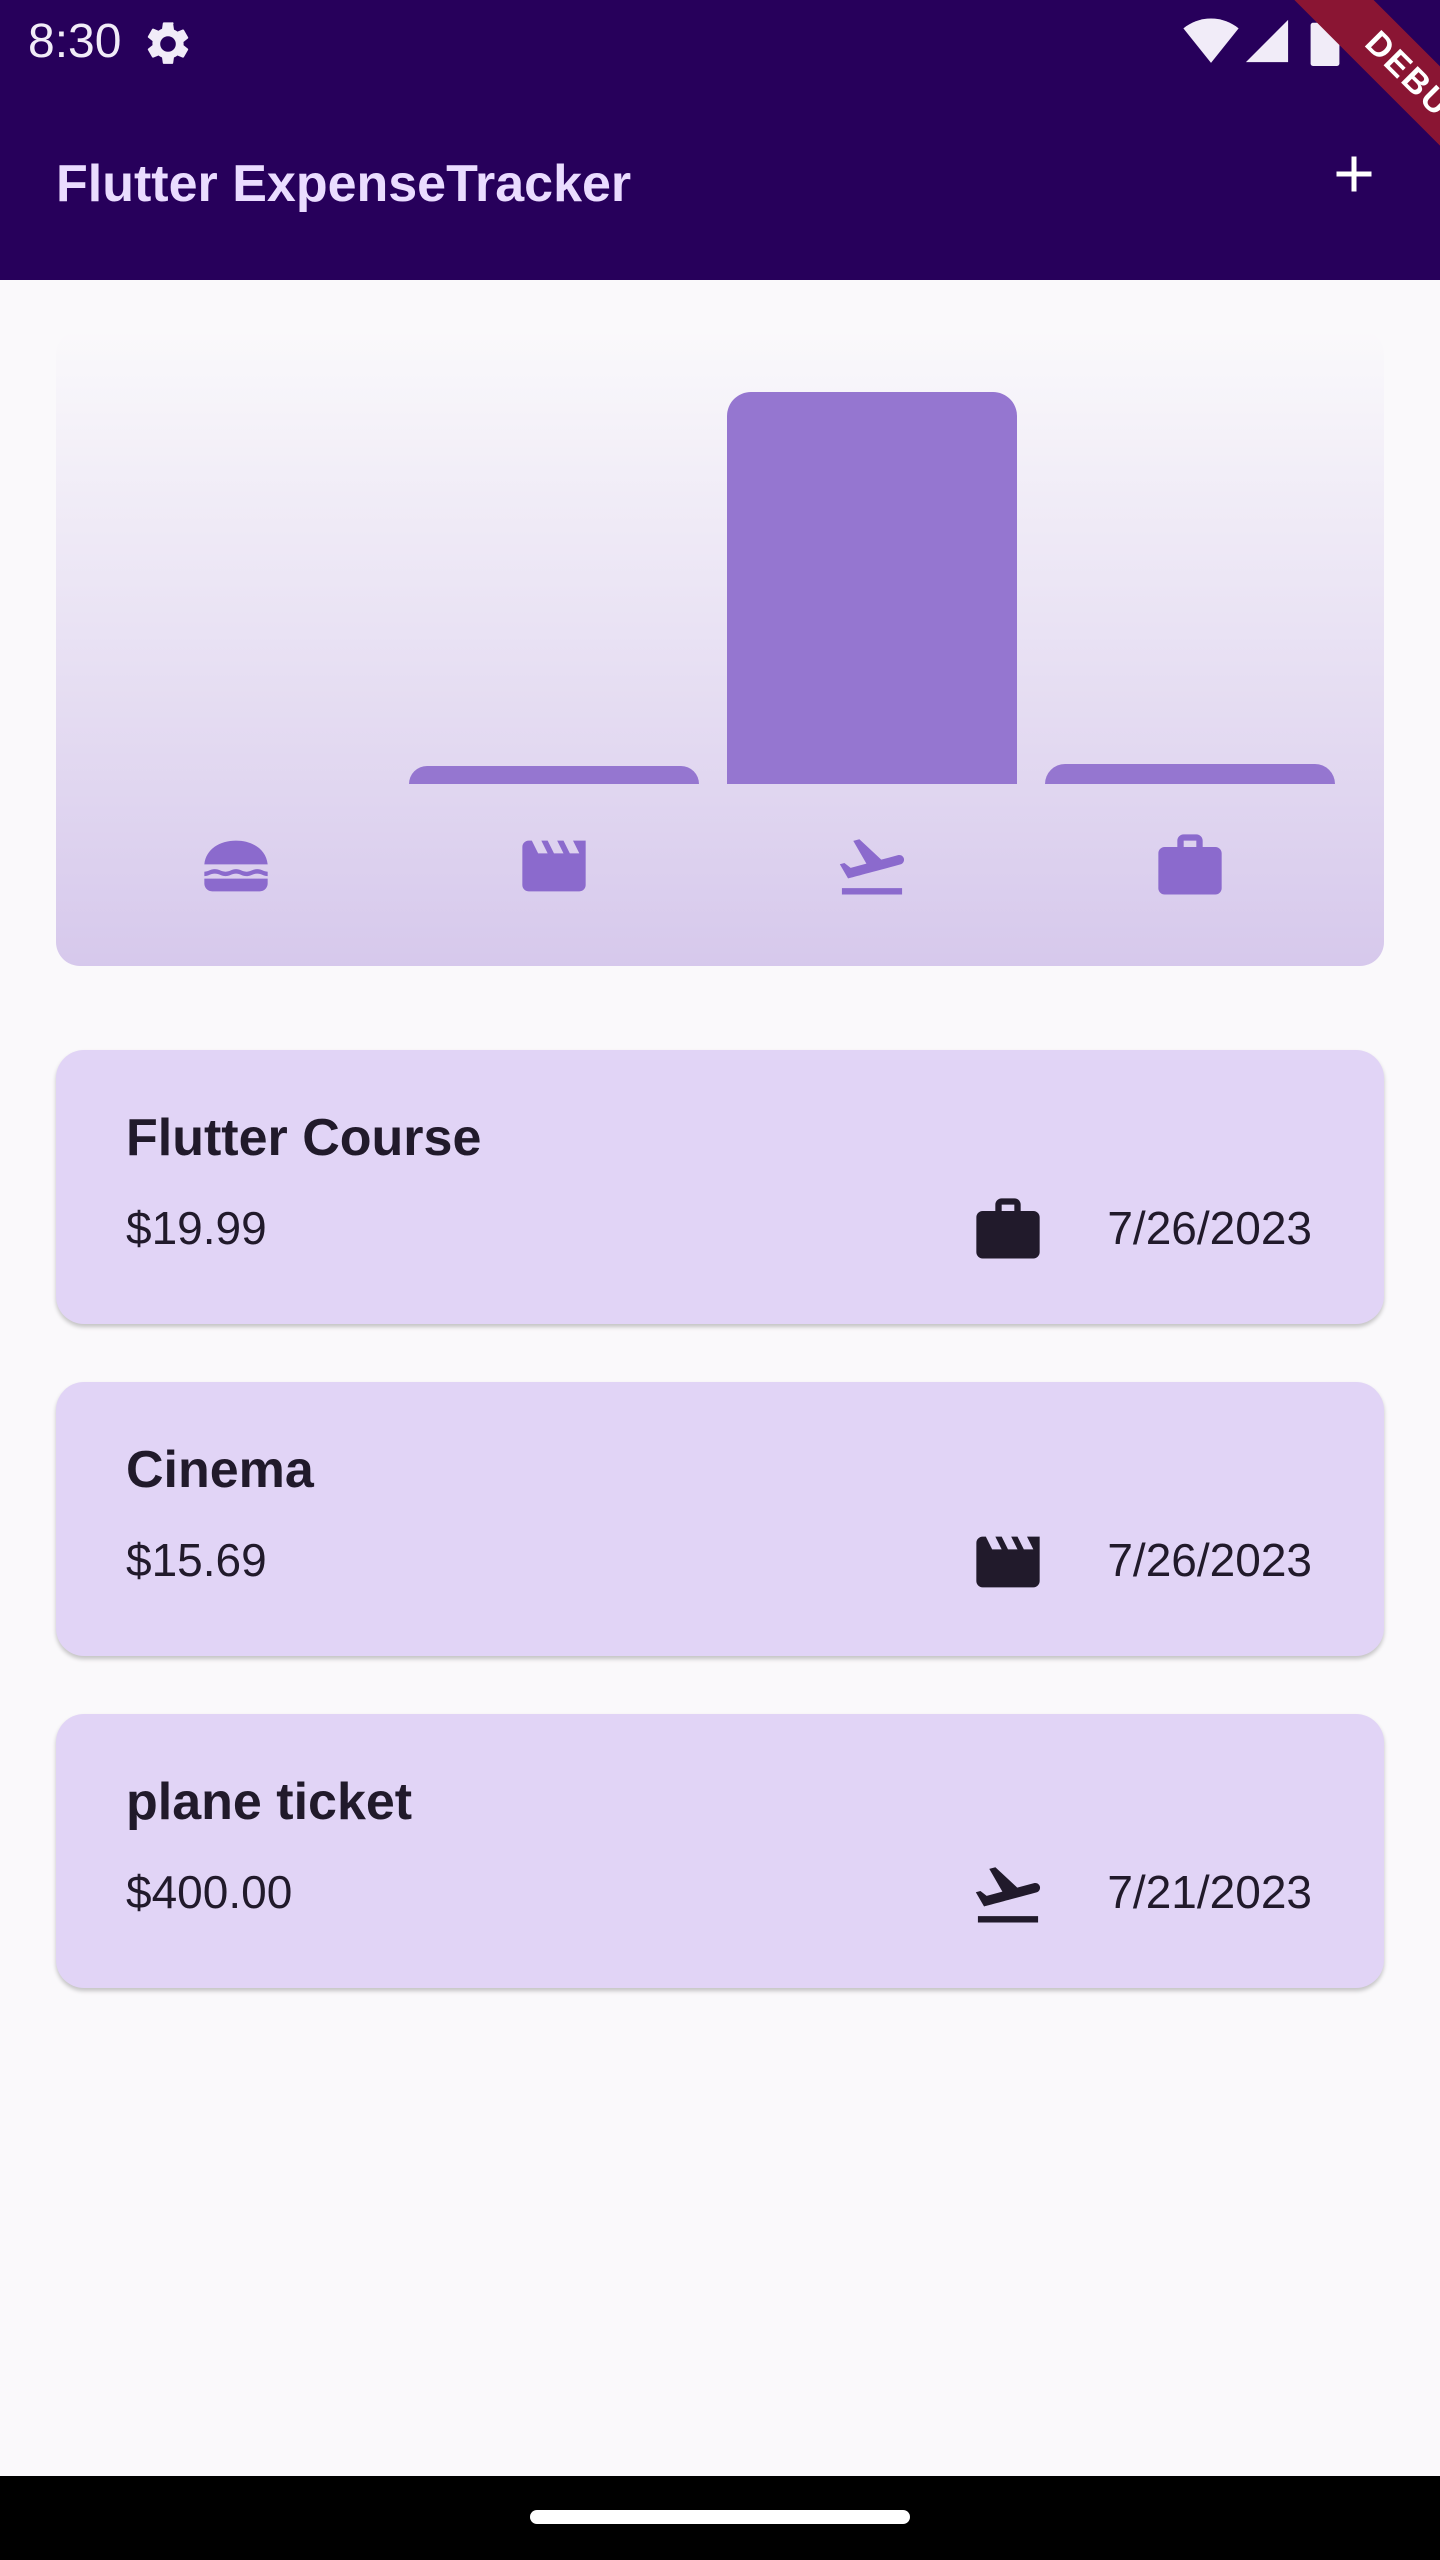 Image resolution: width=1440 pixels, height=2560 pixels. Describe the element at coordinates (872, 588) in the screenshot. I see `chart-bar-travel` at that location.